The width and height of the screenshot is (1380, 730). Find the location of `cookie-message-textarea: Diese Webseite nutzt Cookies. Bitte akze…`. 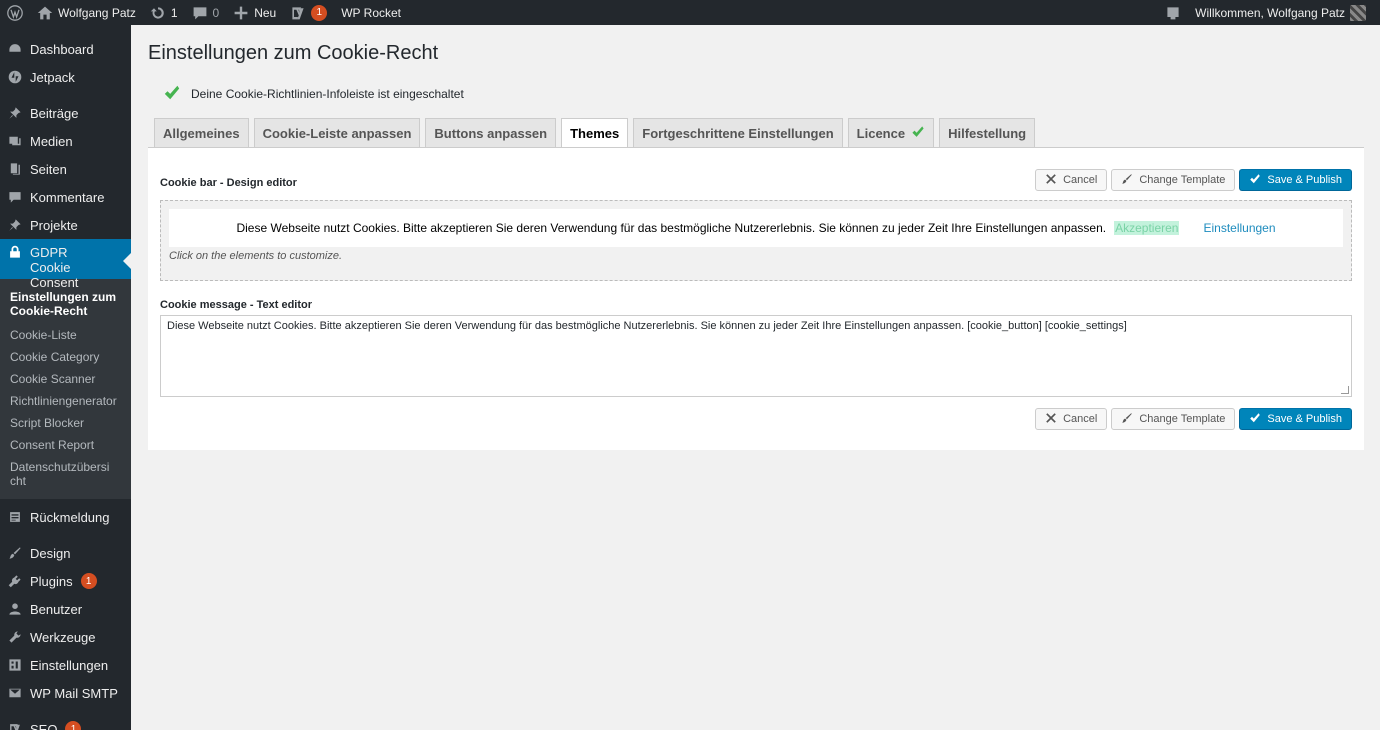

cookie-message-textarea: Diese Webseite nutzt Cookies. Bitte akze… is located at coordinates (756, 356).